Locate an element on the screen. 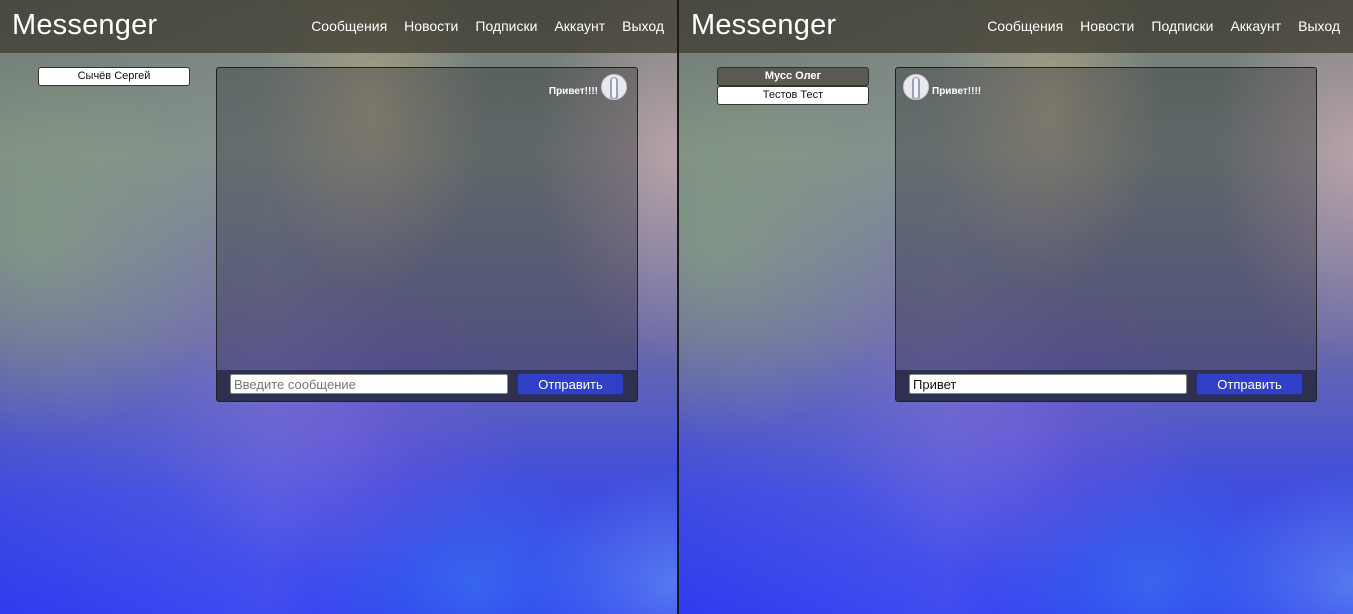 This screenshot has width=1353, height=614. contact-list: Мусс Олег Тестов Тест is located at coordinates (793, 86).